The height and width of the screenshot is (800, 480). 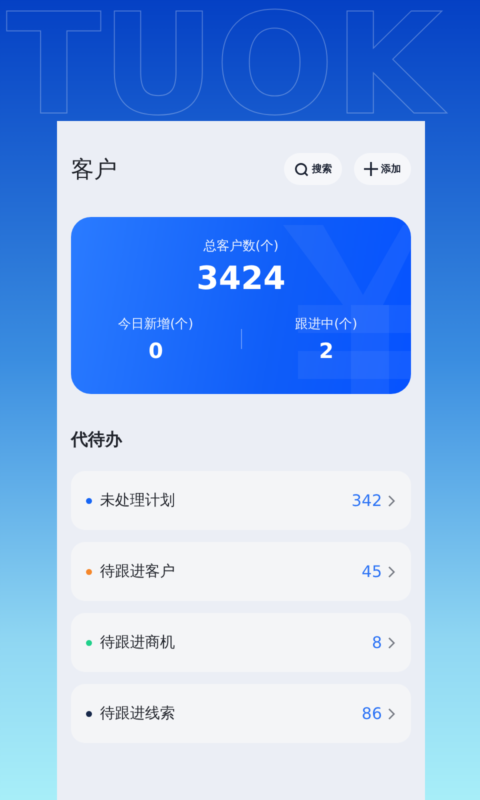 I want to click on total-value: 3424, so click(x=241, y=278).